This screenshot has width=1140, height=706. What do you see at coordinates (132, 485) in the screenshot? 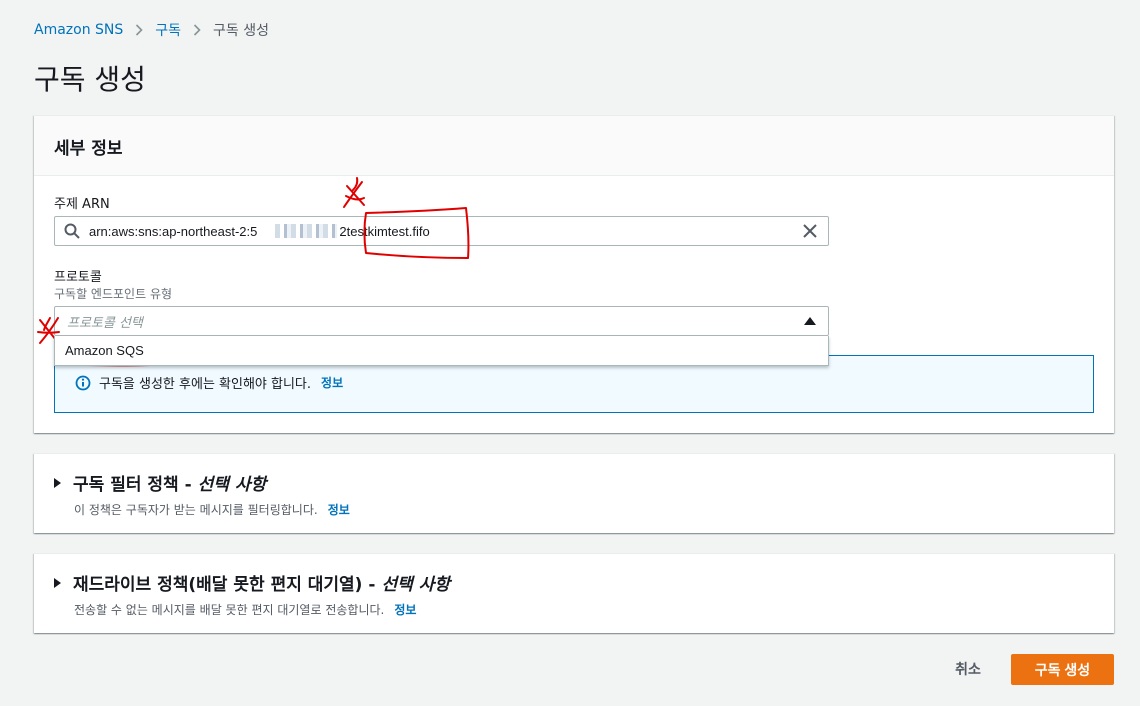
I see `filter-policy-title: 구독 필터 정책 -` at bounding box center [132, 485].